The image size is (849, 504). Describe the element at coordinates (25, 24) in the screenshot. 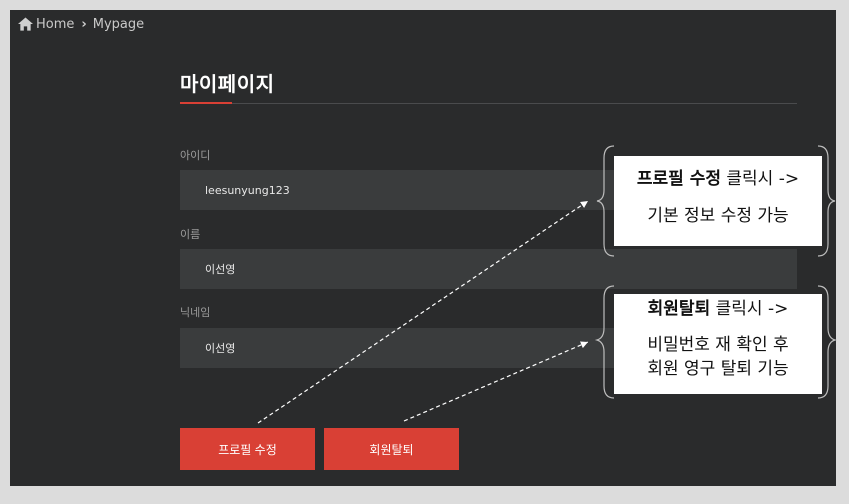

I see `home-icon` at that location.